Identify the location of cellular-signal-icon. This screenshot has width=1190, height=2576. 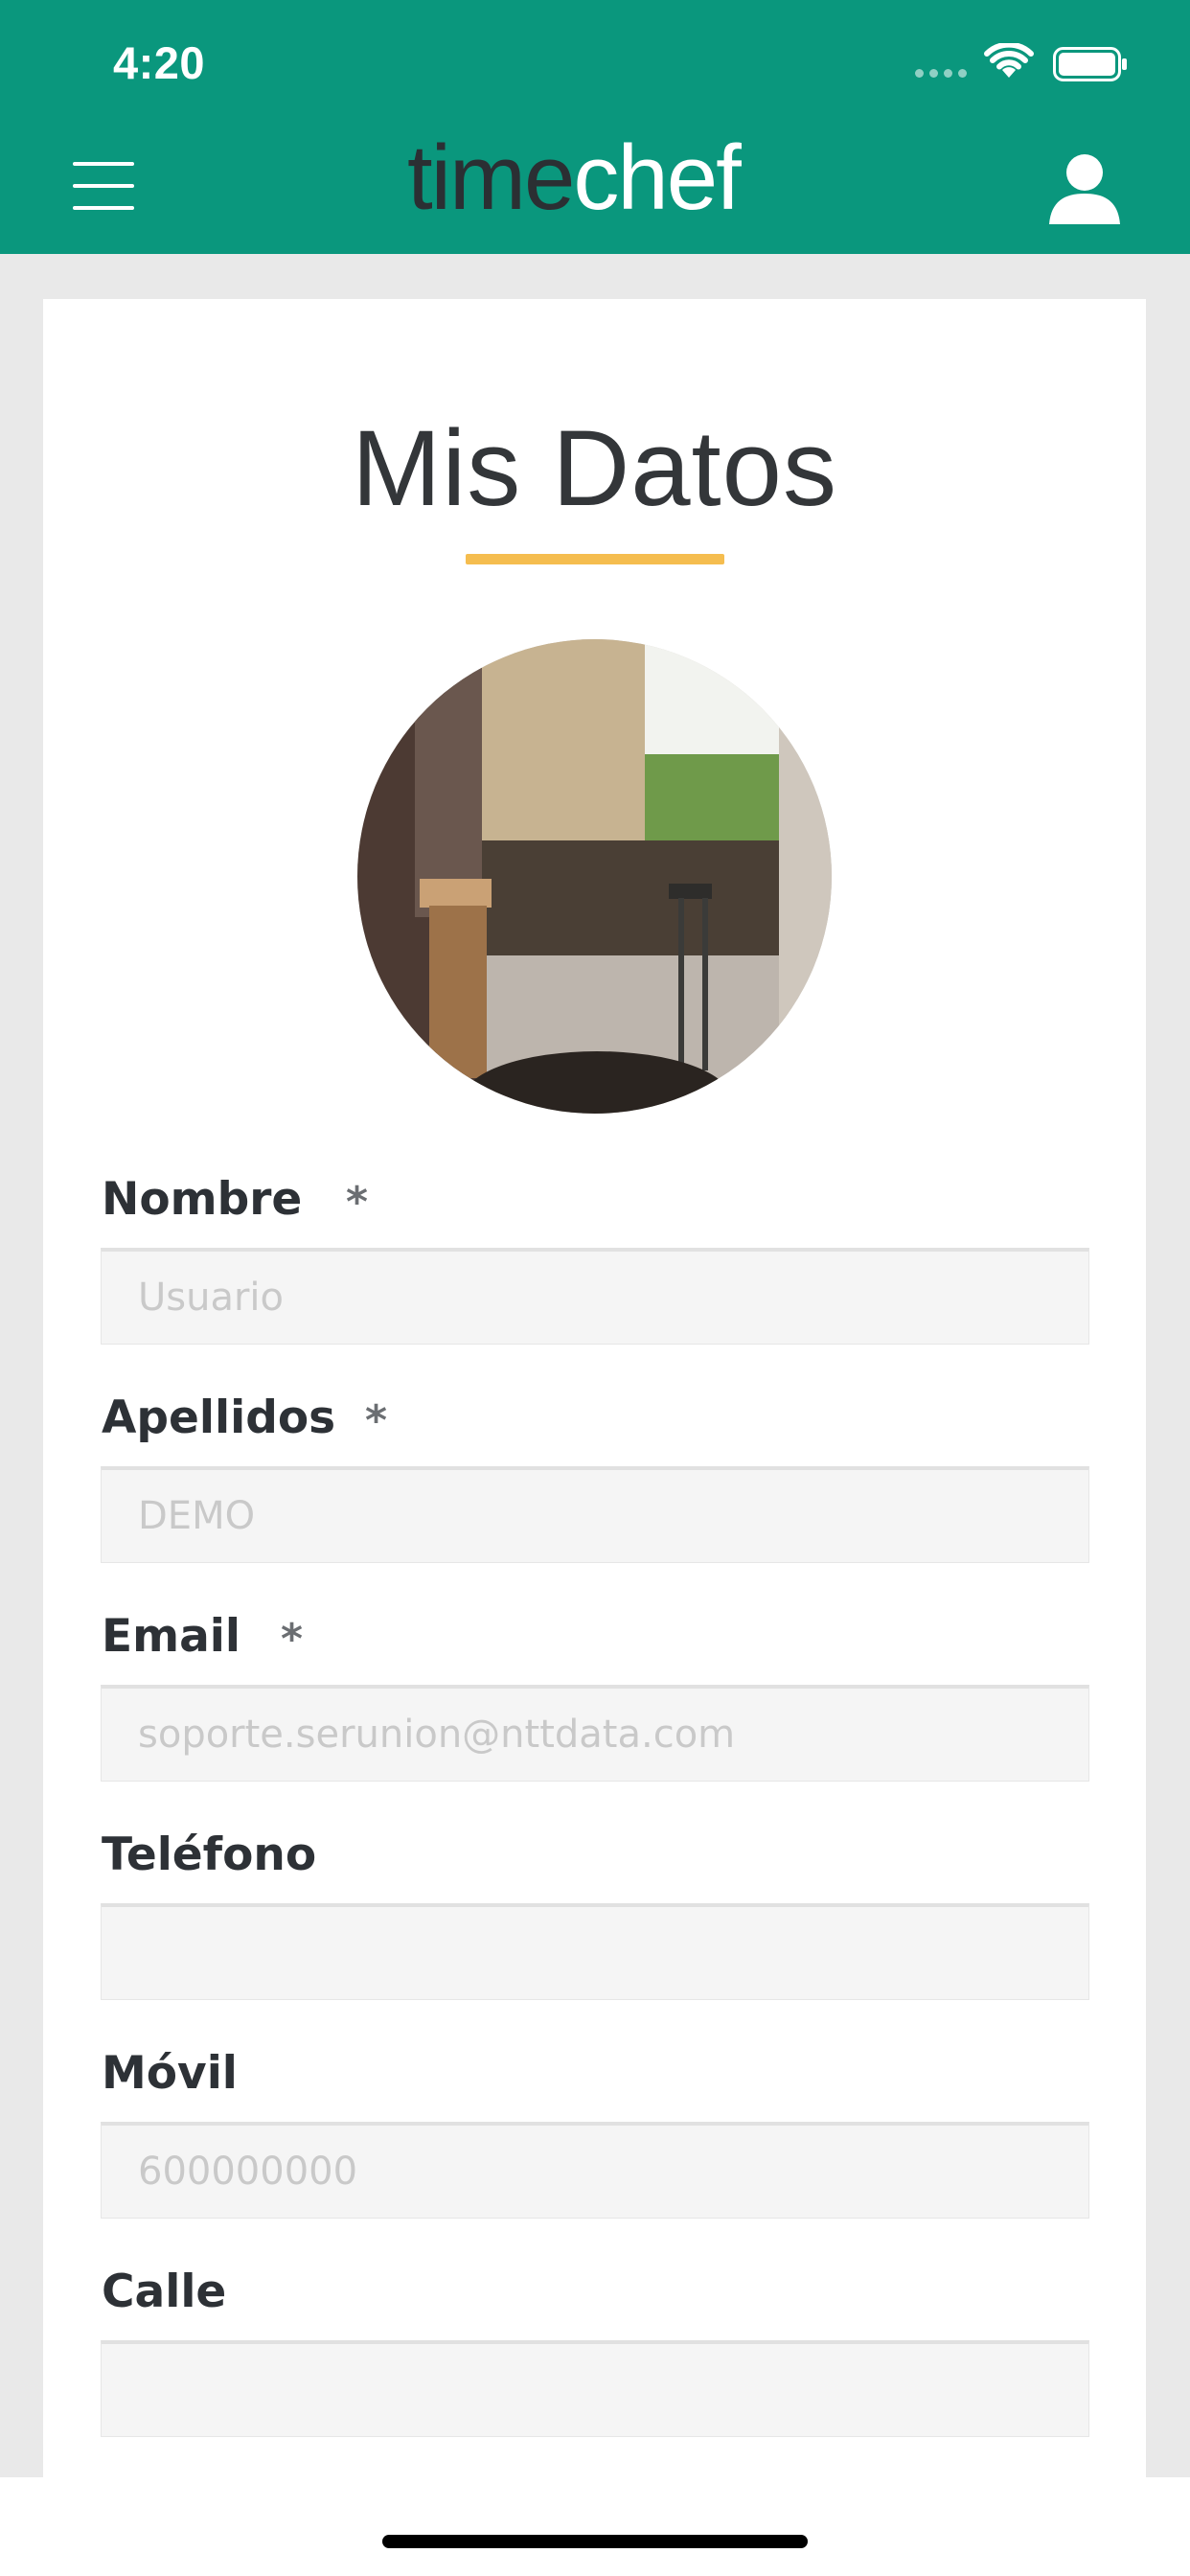
(941, 73).